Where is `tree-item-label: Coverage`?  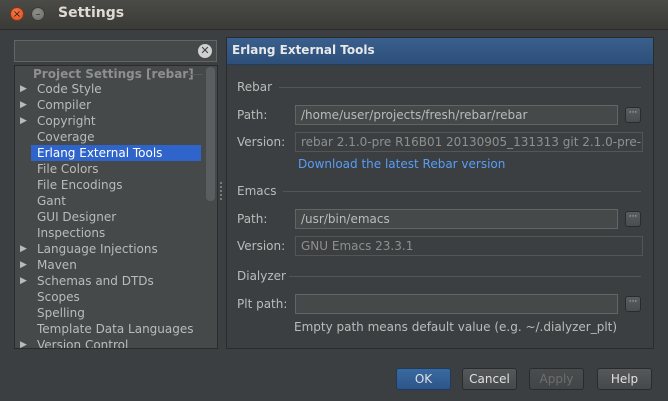 tree-item-label: Coverage is located at coordinates (66, 137).